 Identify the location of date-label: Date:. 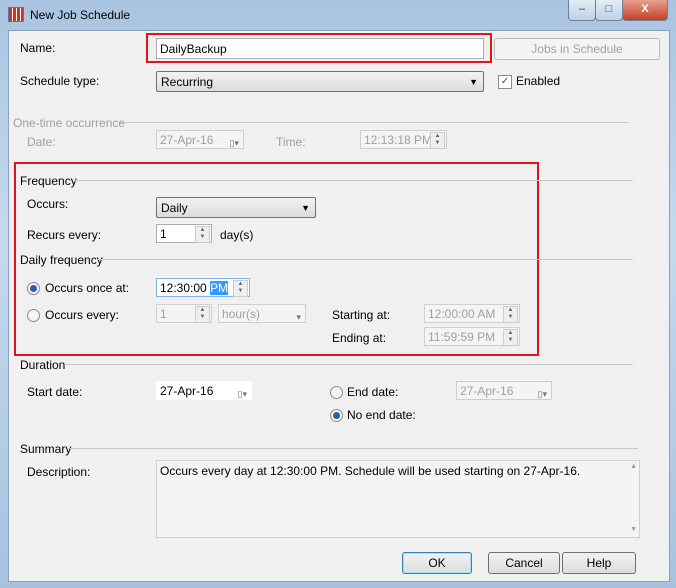
(41, 142).